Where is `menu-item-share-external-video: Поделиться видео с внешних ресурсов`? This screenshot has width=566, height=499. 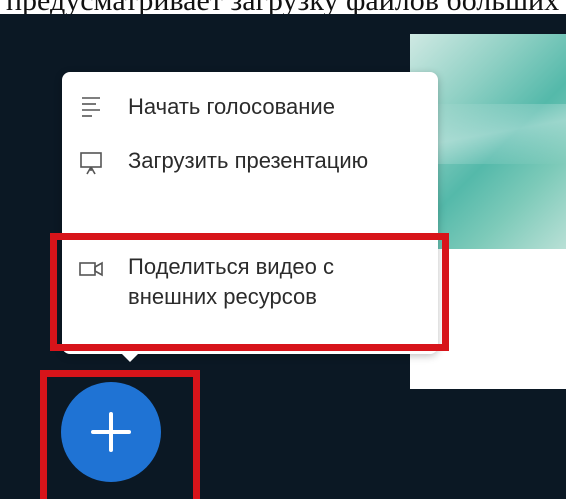 menu-item-share-external-video: Поделиться видео с внешних ресурсов is located at coordinates (250, 288).